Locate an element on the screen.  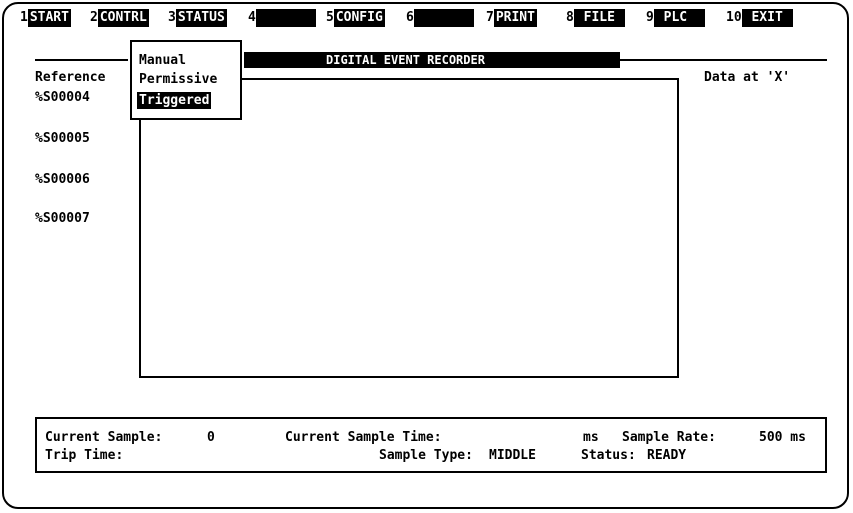
fkey-number: 10 is located at coordinates (734, 17).